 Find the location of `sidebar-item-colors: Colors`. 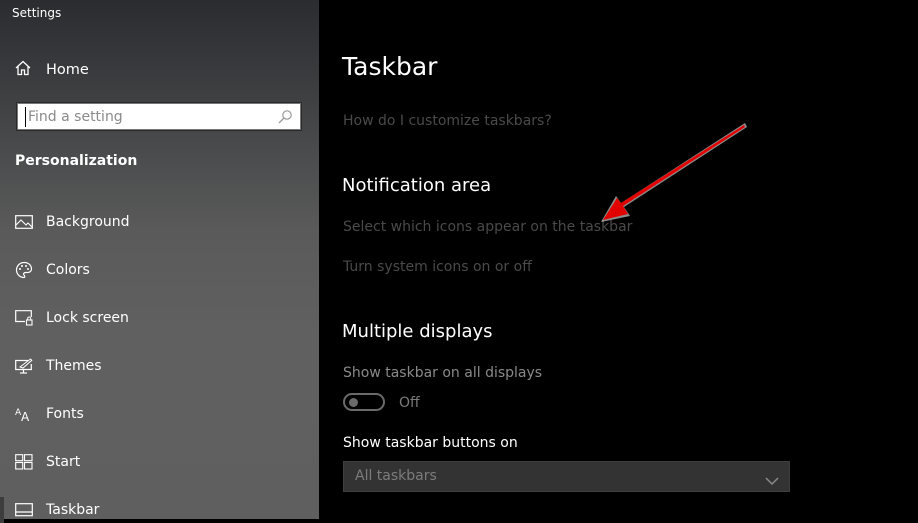

sidebar-item-colors: Colors is located at coordinates (164, 270).